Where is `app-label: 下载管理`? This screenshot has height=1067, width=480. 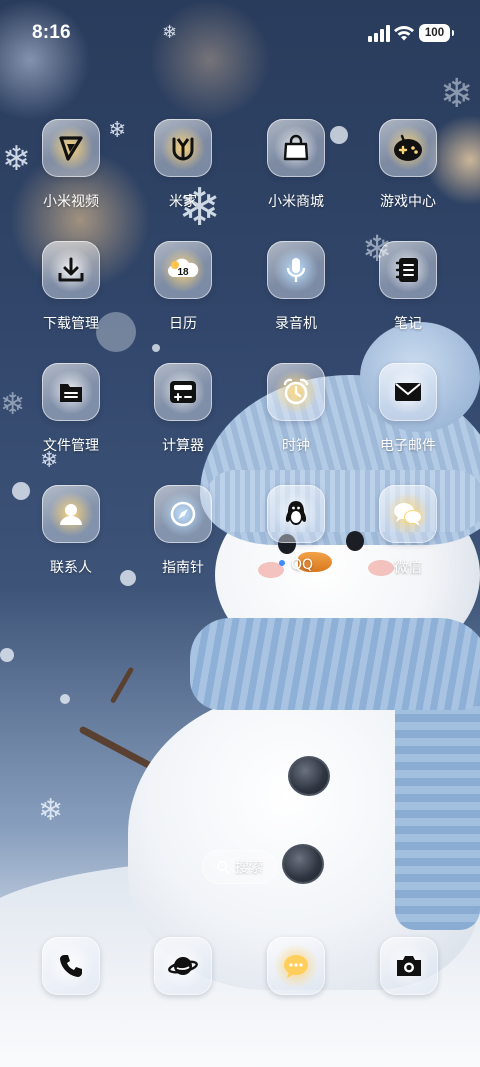
app-label: 下载管理 is located at coordinates (71, 324).